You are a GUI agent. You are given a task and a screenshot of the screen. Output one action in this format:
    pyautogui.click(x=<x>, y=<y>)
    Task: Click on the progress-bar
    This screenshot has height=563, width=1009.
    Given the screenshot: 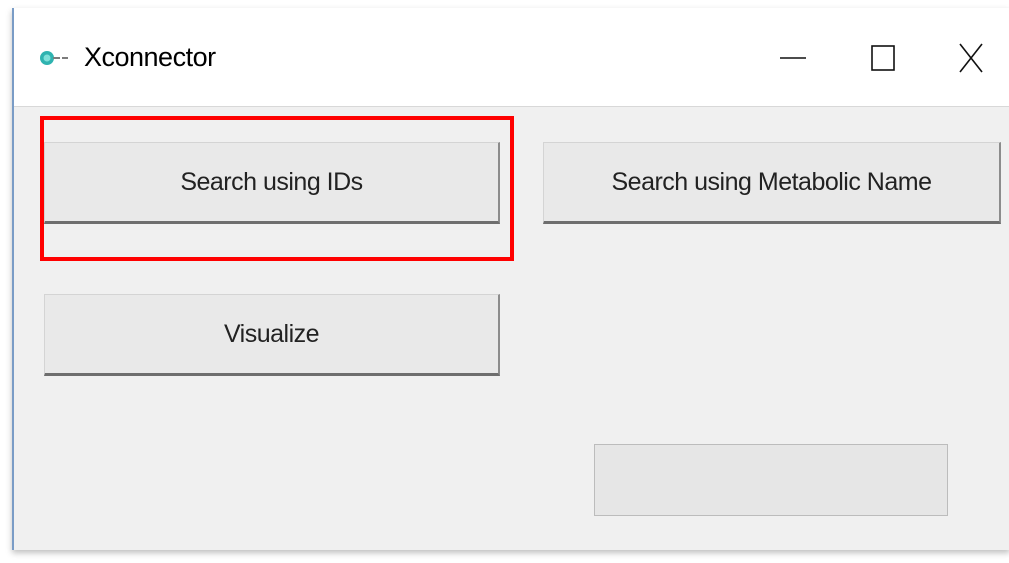 What is the action you would take?
    pyautogui.click(x=771, y=480)
    